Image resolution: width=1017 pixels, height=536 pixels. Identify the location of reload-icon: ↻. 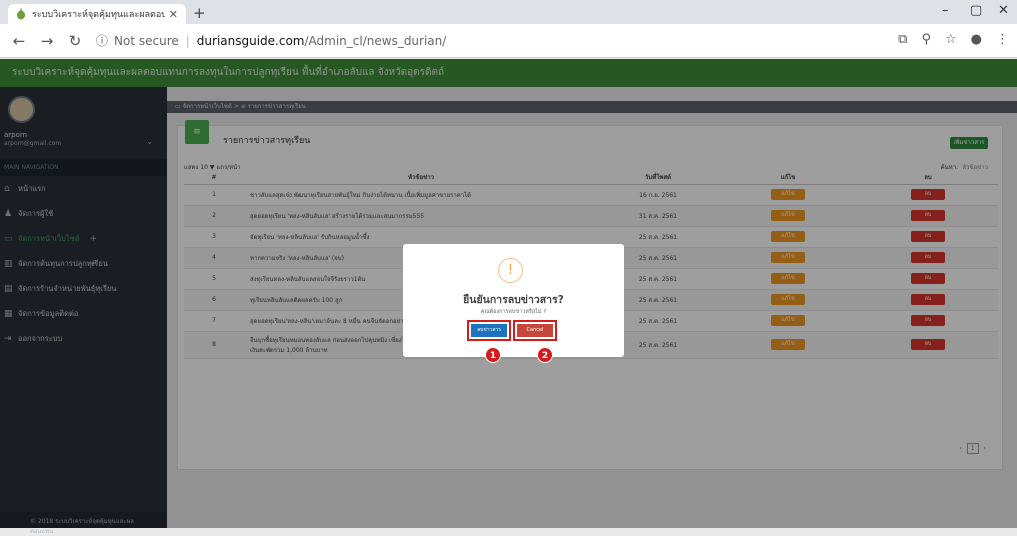
(75, 41).